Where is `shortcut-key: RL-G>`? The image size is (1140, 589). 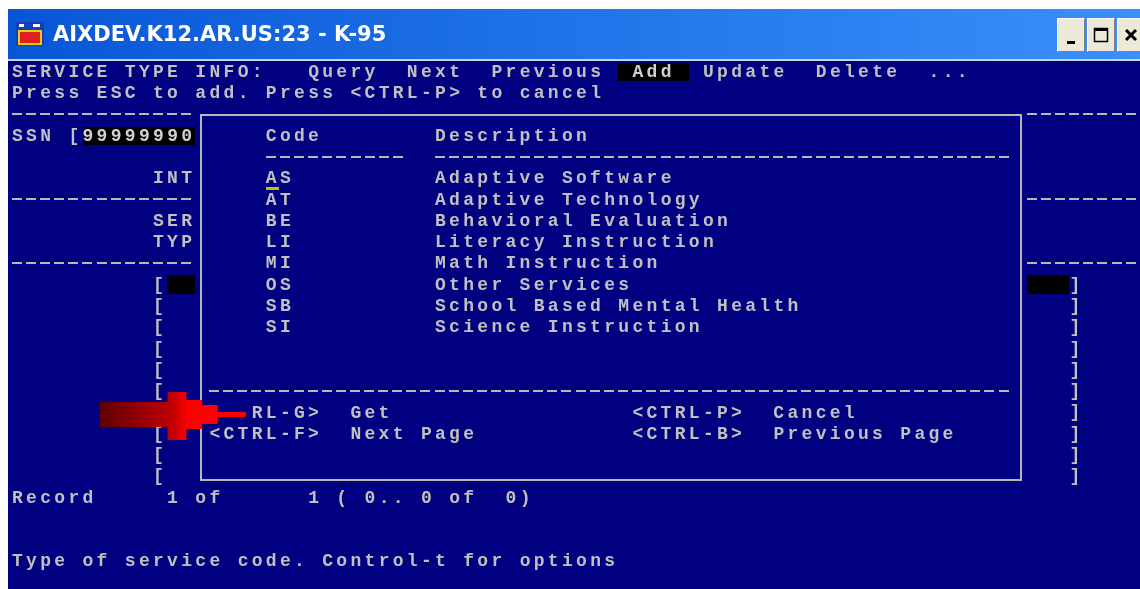 shortcut-key: RL-G> is located at coordinates (266, 412).